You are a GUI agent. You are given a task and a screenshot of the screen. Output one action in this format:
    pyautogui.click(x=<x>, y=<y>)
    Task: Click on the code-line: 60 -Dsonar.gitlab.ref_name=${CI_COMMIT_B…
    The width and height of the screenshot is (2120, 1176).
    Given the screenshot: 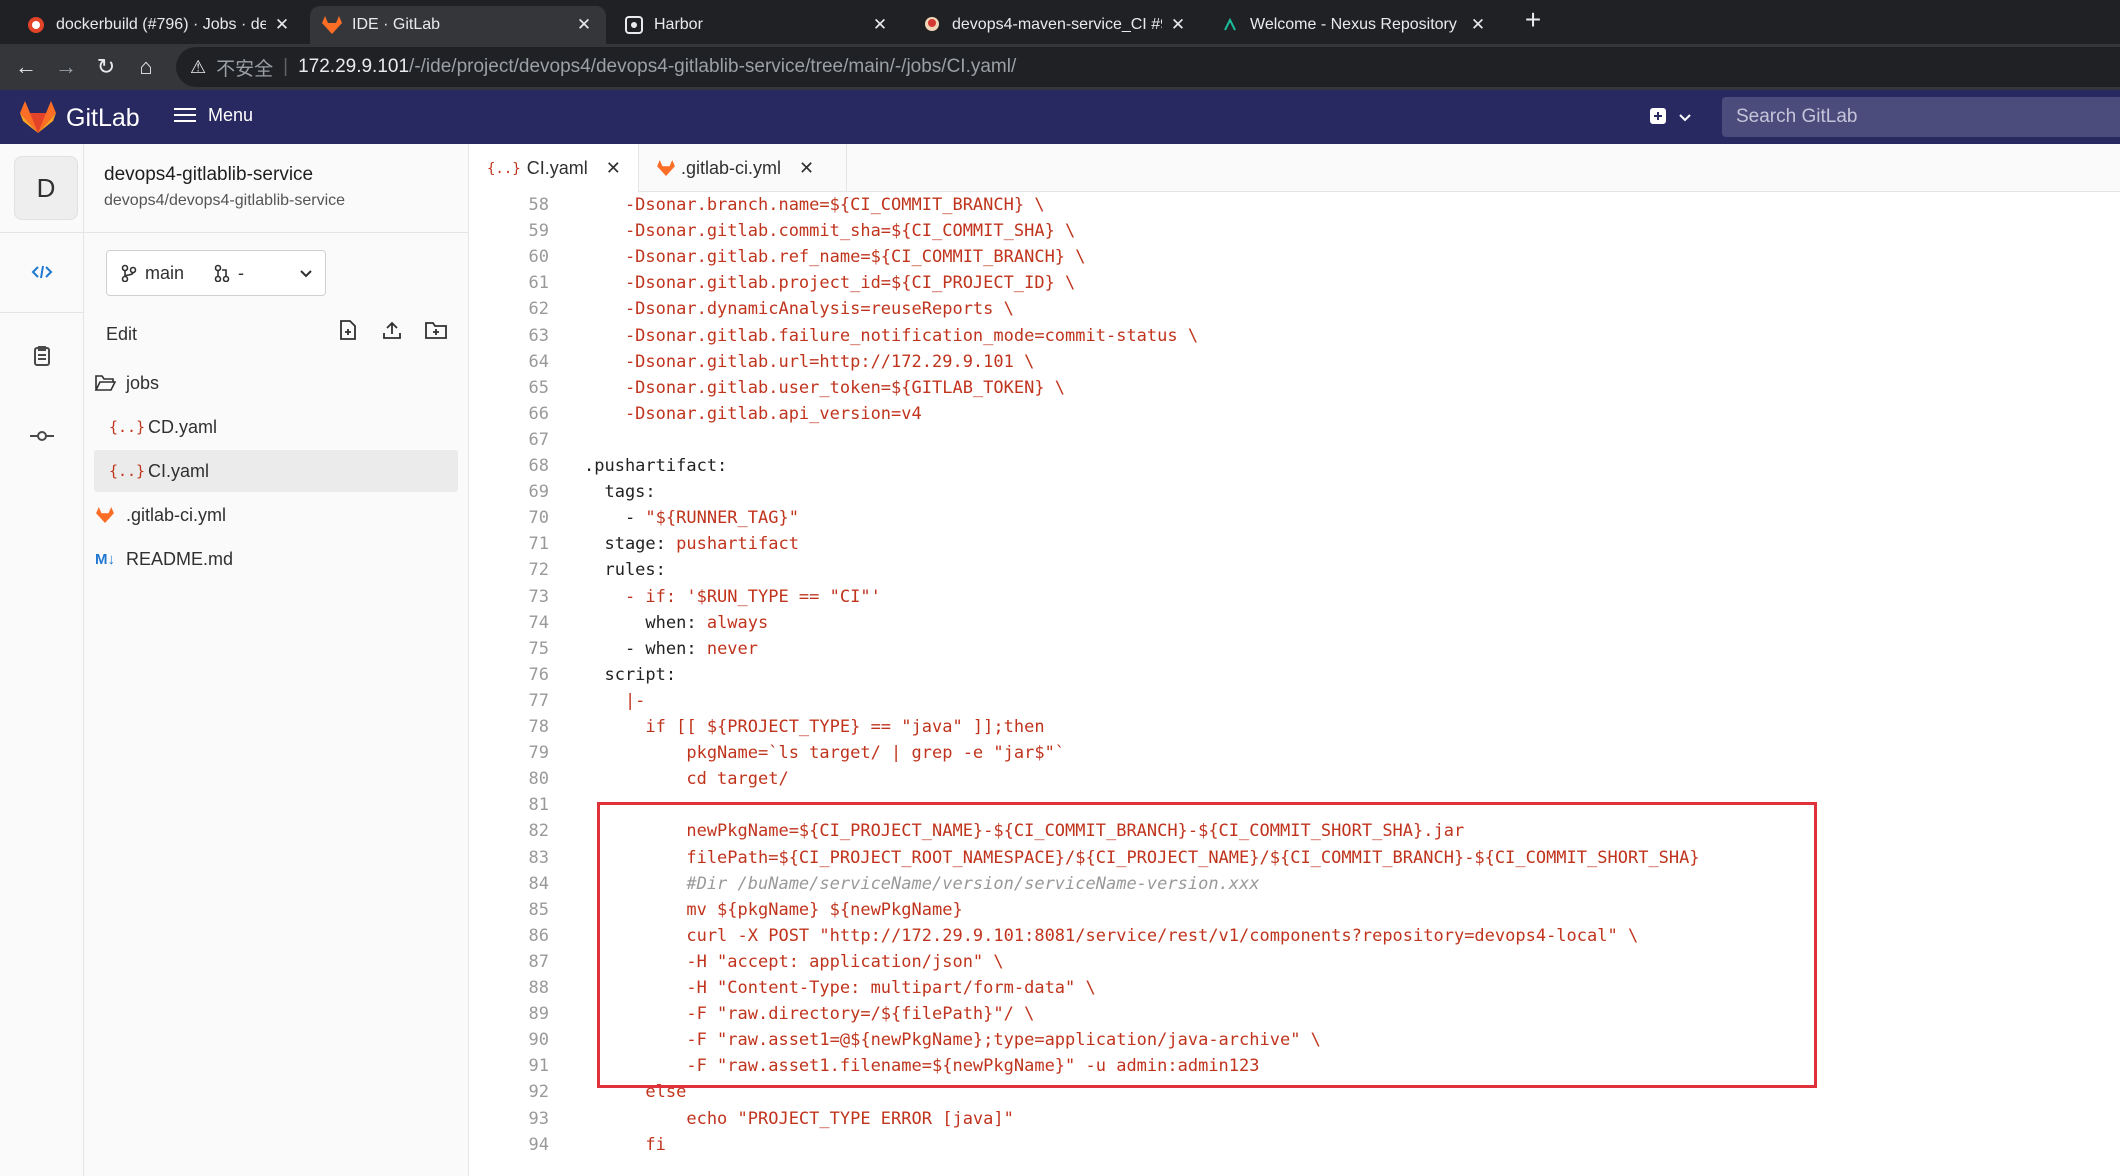 What is the action you would take?
    pyautogui.click(x=1294, y=257)
    